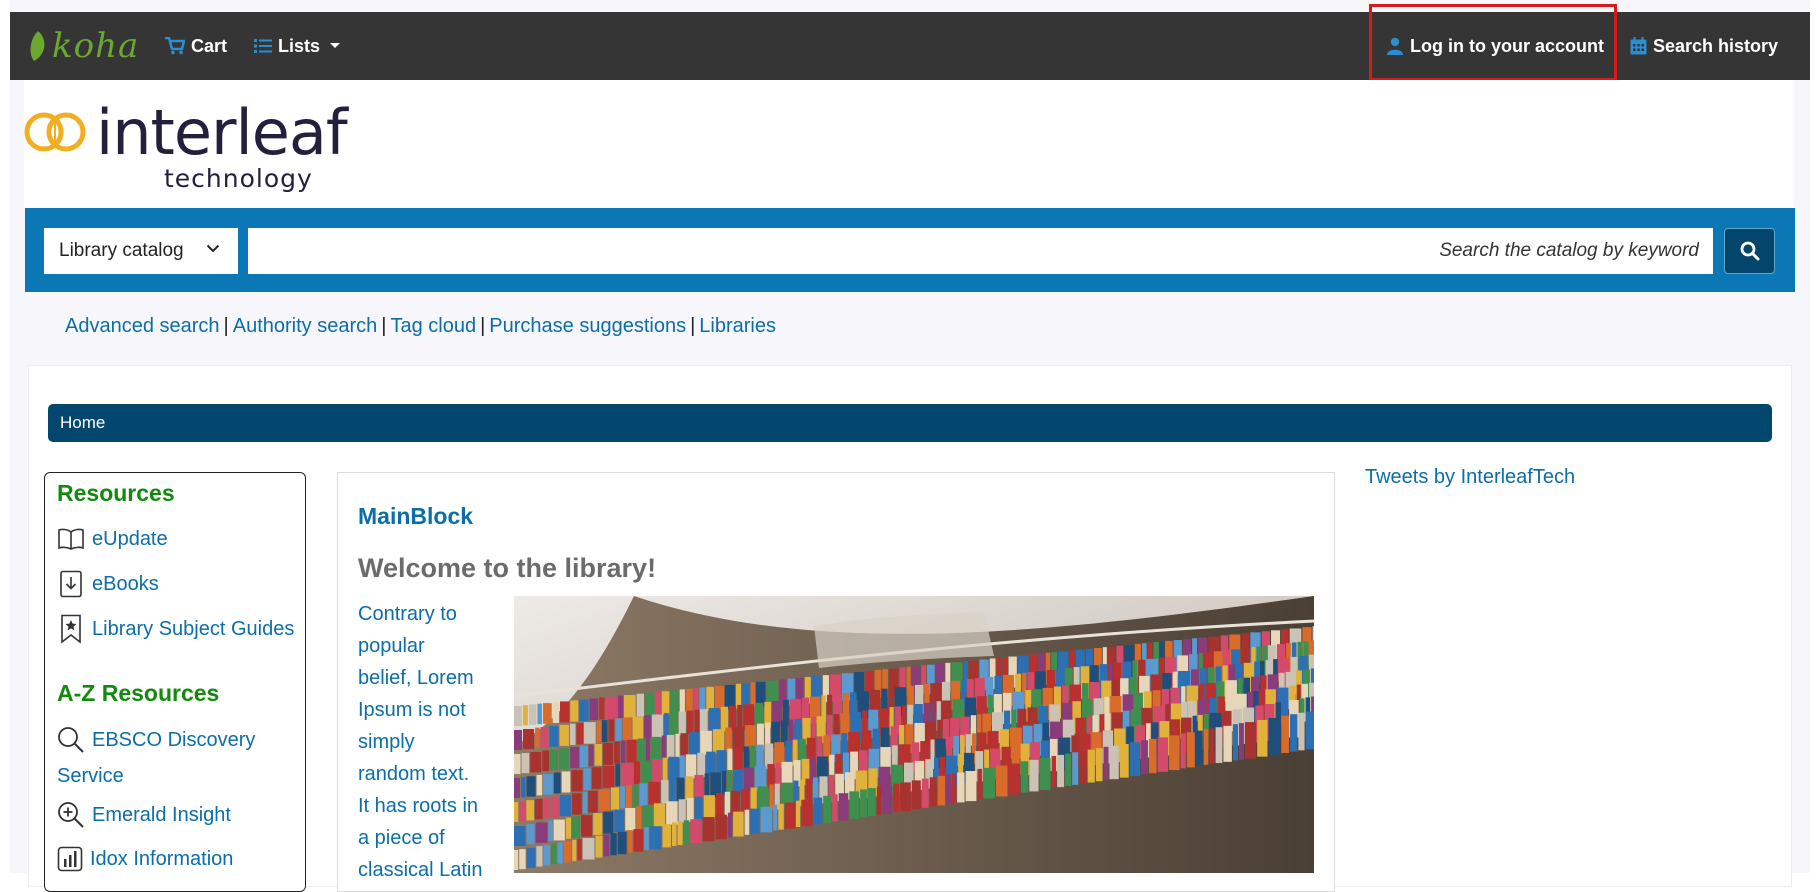 Image resolution: width=1818 pixels, height=892 pixels. What do you see at coordinates (1704, 46) in the screenshot?
I see `search-history-button: Search history` at bounding box center [1704, 46].